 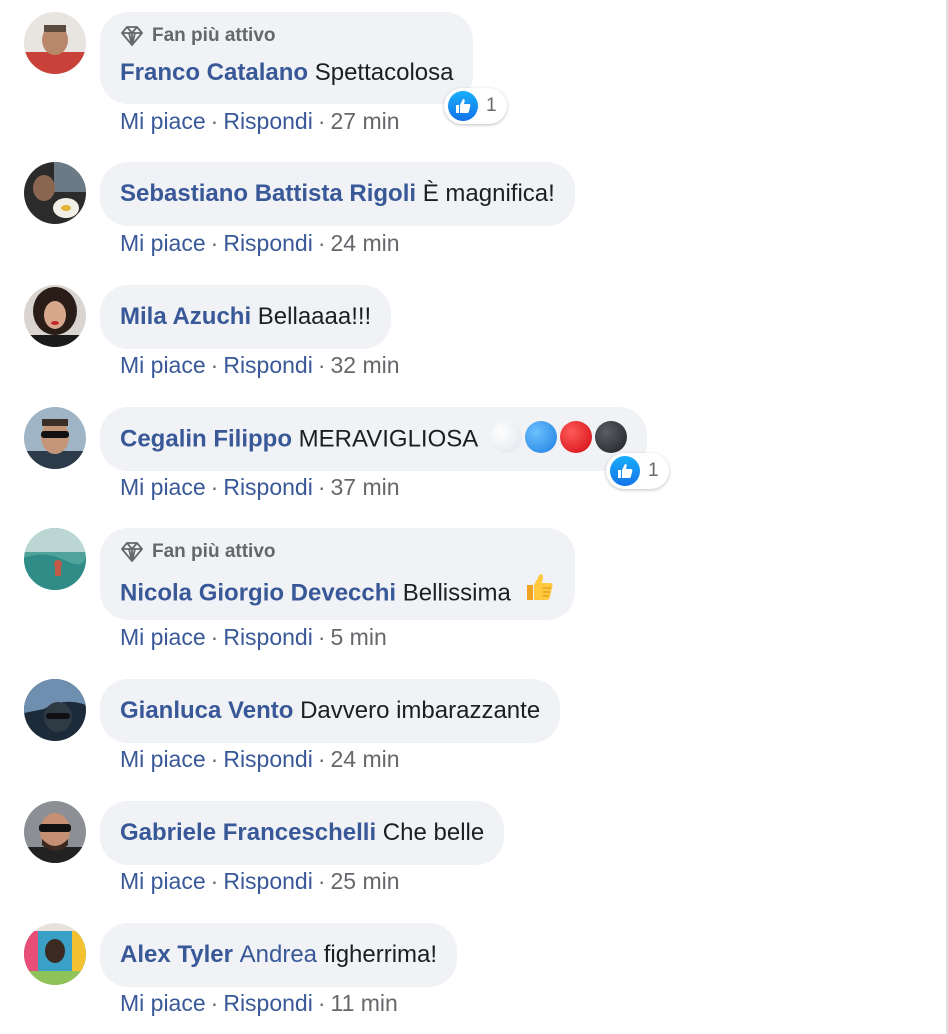 I want to click on emoji-circles, so click(x=555, y=437).